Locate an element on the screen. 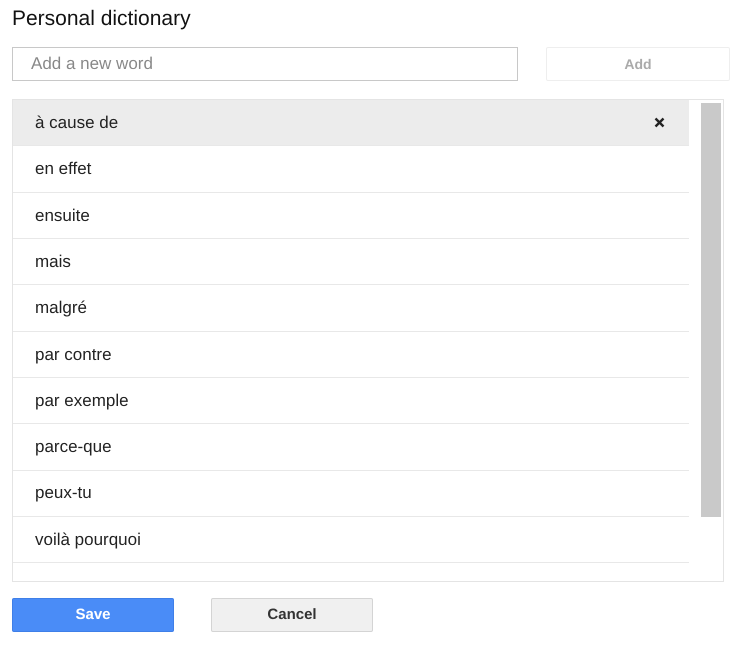 This screenshot has height=655, width=742. word-item: malgré is located at coordinates (61, 308).